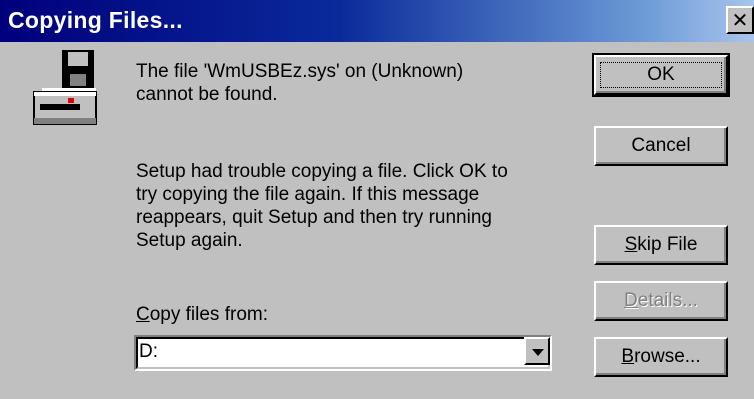 The image size is (754, 399). I want to click on copy-from-value: D:, so click(148, 352).